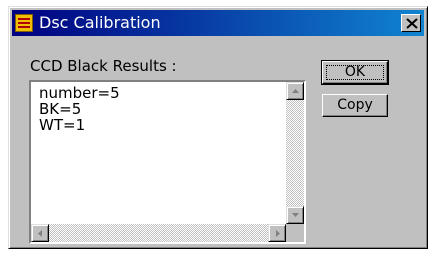 The image size is (437, 257). I want to click on close-icon, so click(412, 23).